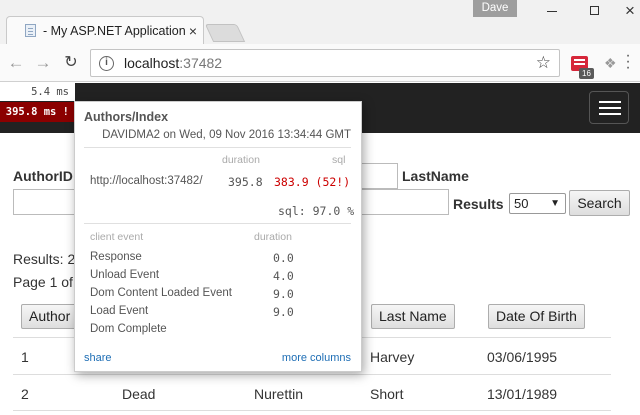  What do you see at coordinates (116, 257) in the screenshot?
I see `event-name: Response` at bounding box center [116, 257].